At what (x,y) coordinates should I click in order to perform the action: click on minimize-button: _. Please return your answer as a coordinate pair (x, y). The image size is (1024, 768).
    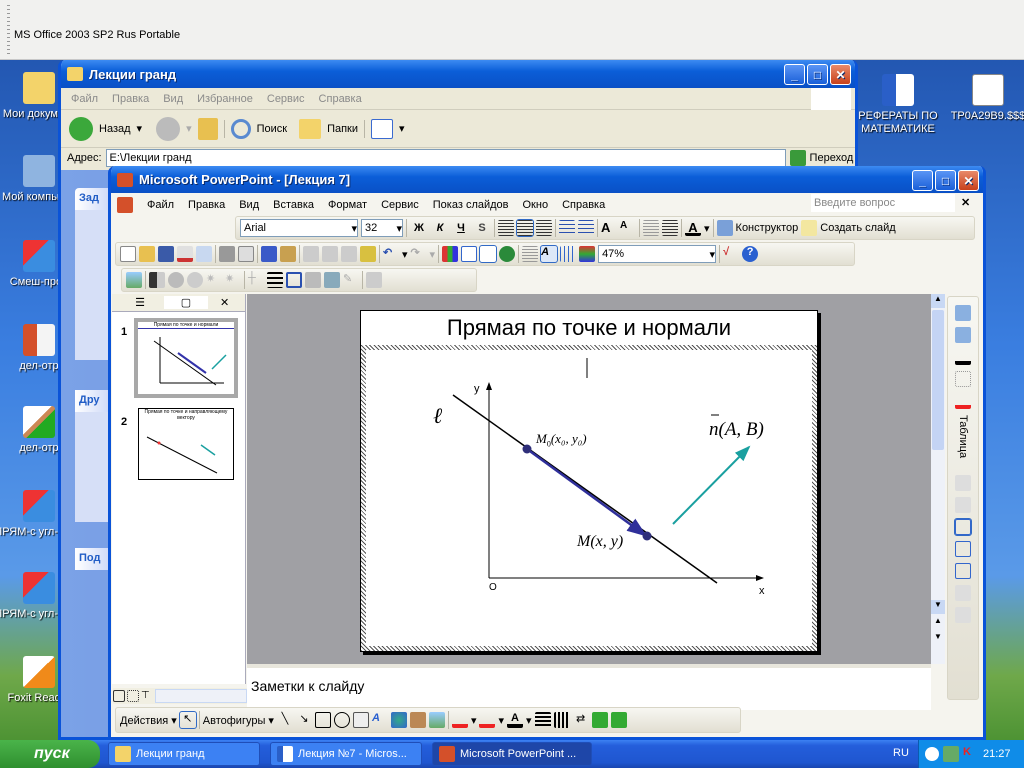
    Looking at the image, I should click on (922, 180).